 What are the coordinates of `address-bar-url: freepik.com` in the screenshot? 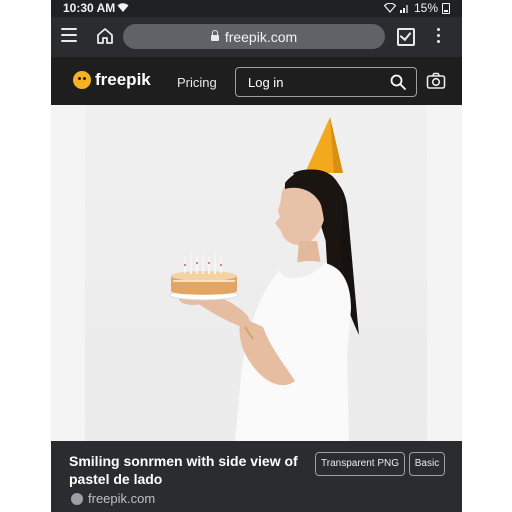 It's located at (261, 36).